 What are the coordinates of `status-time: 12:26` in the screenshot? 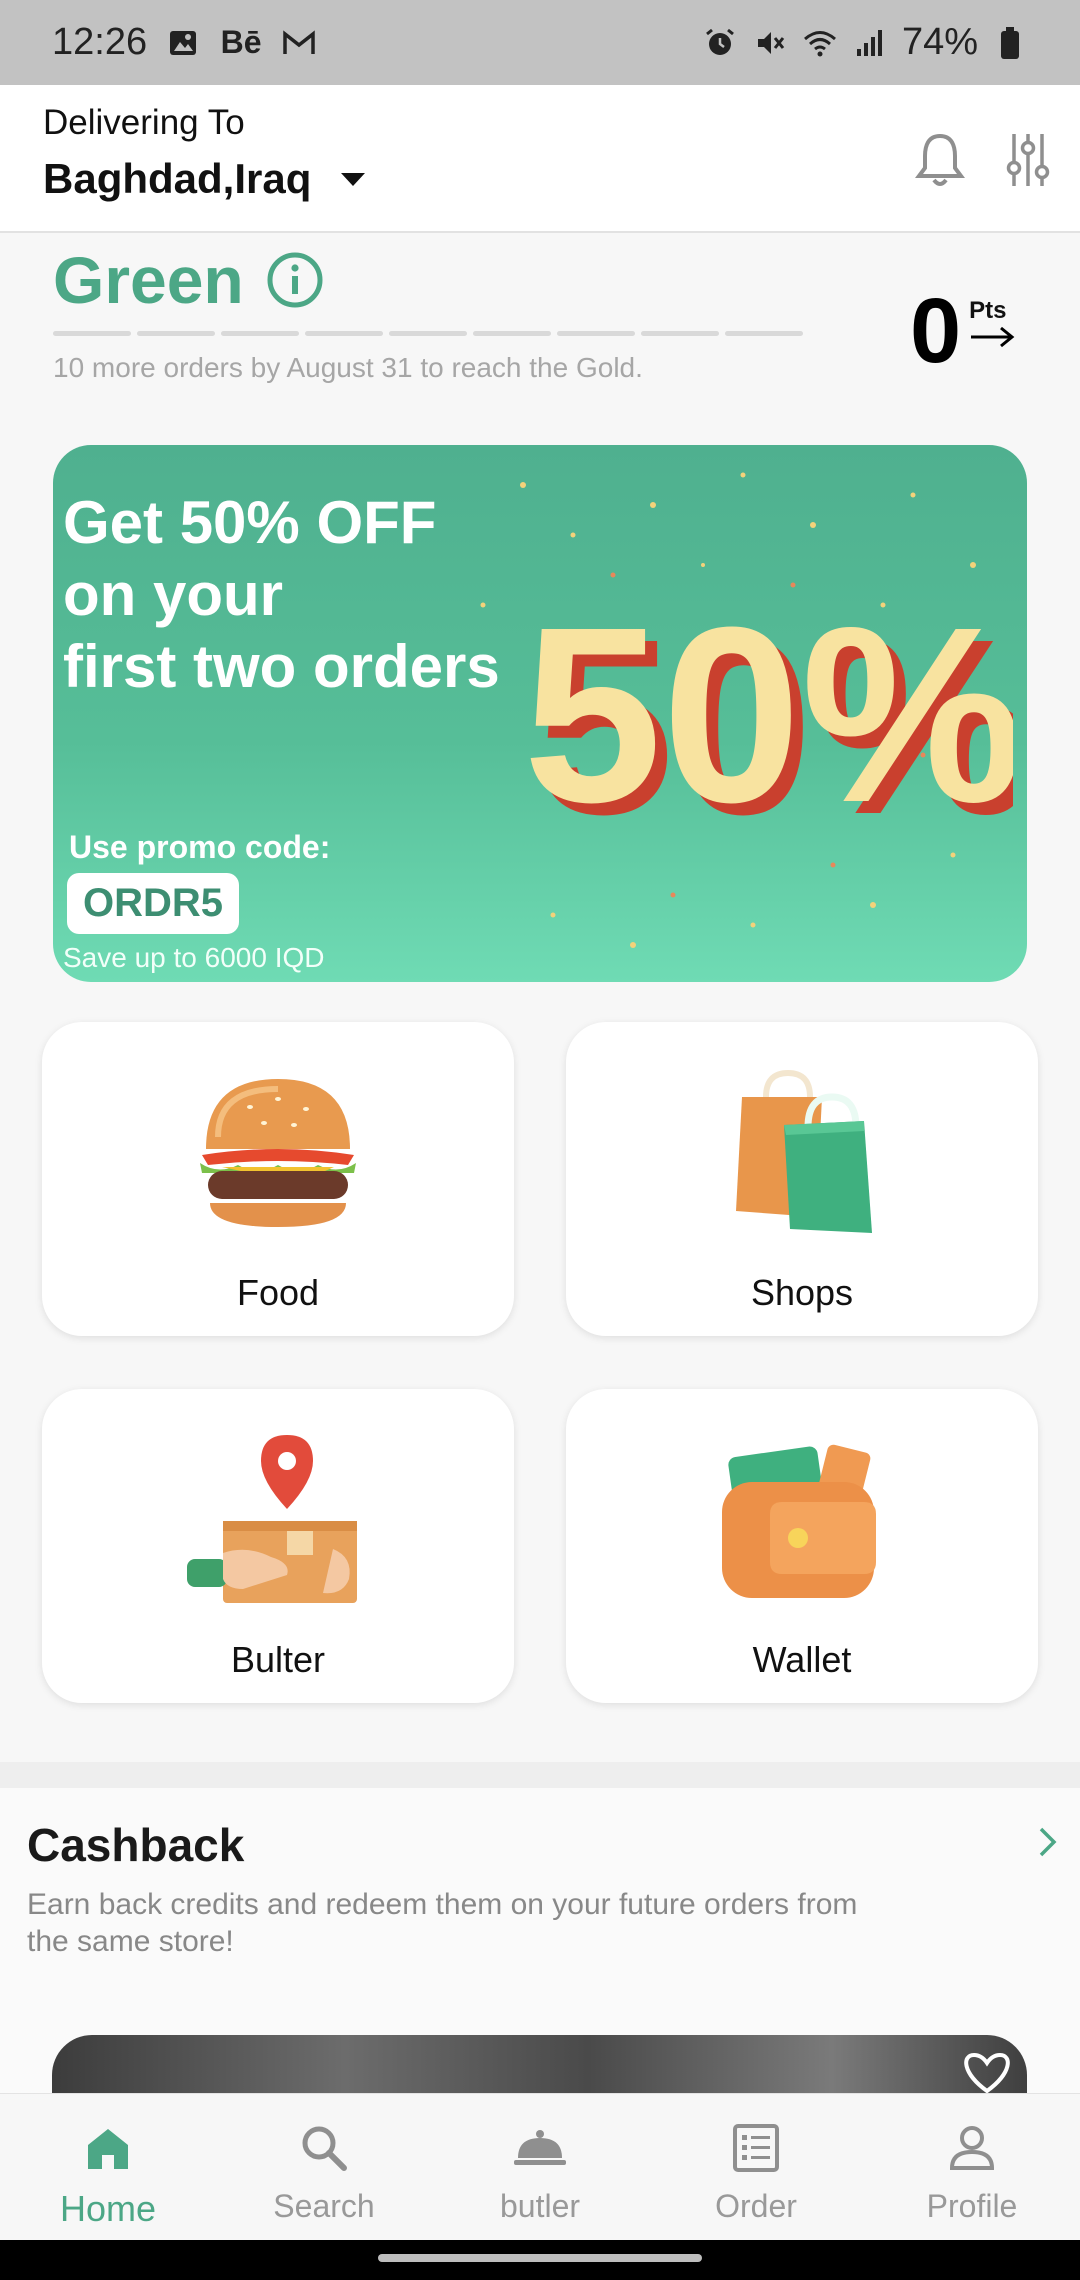 It's located at (100, 42).